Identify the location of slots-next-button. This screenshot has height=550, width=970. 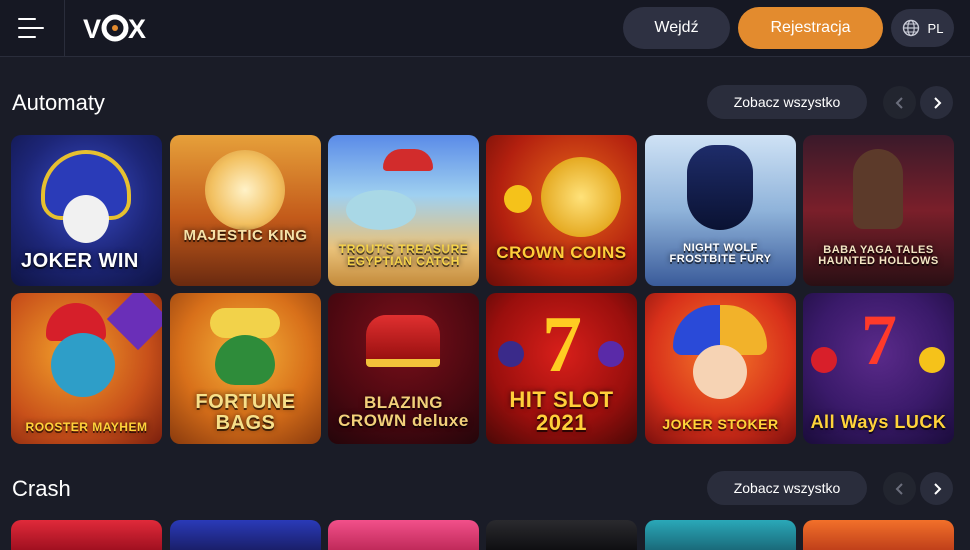
(936, 102).